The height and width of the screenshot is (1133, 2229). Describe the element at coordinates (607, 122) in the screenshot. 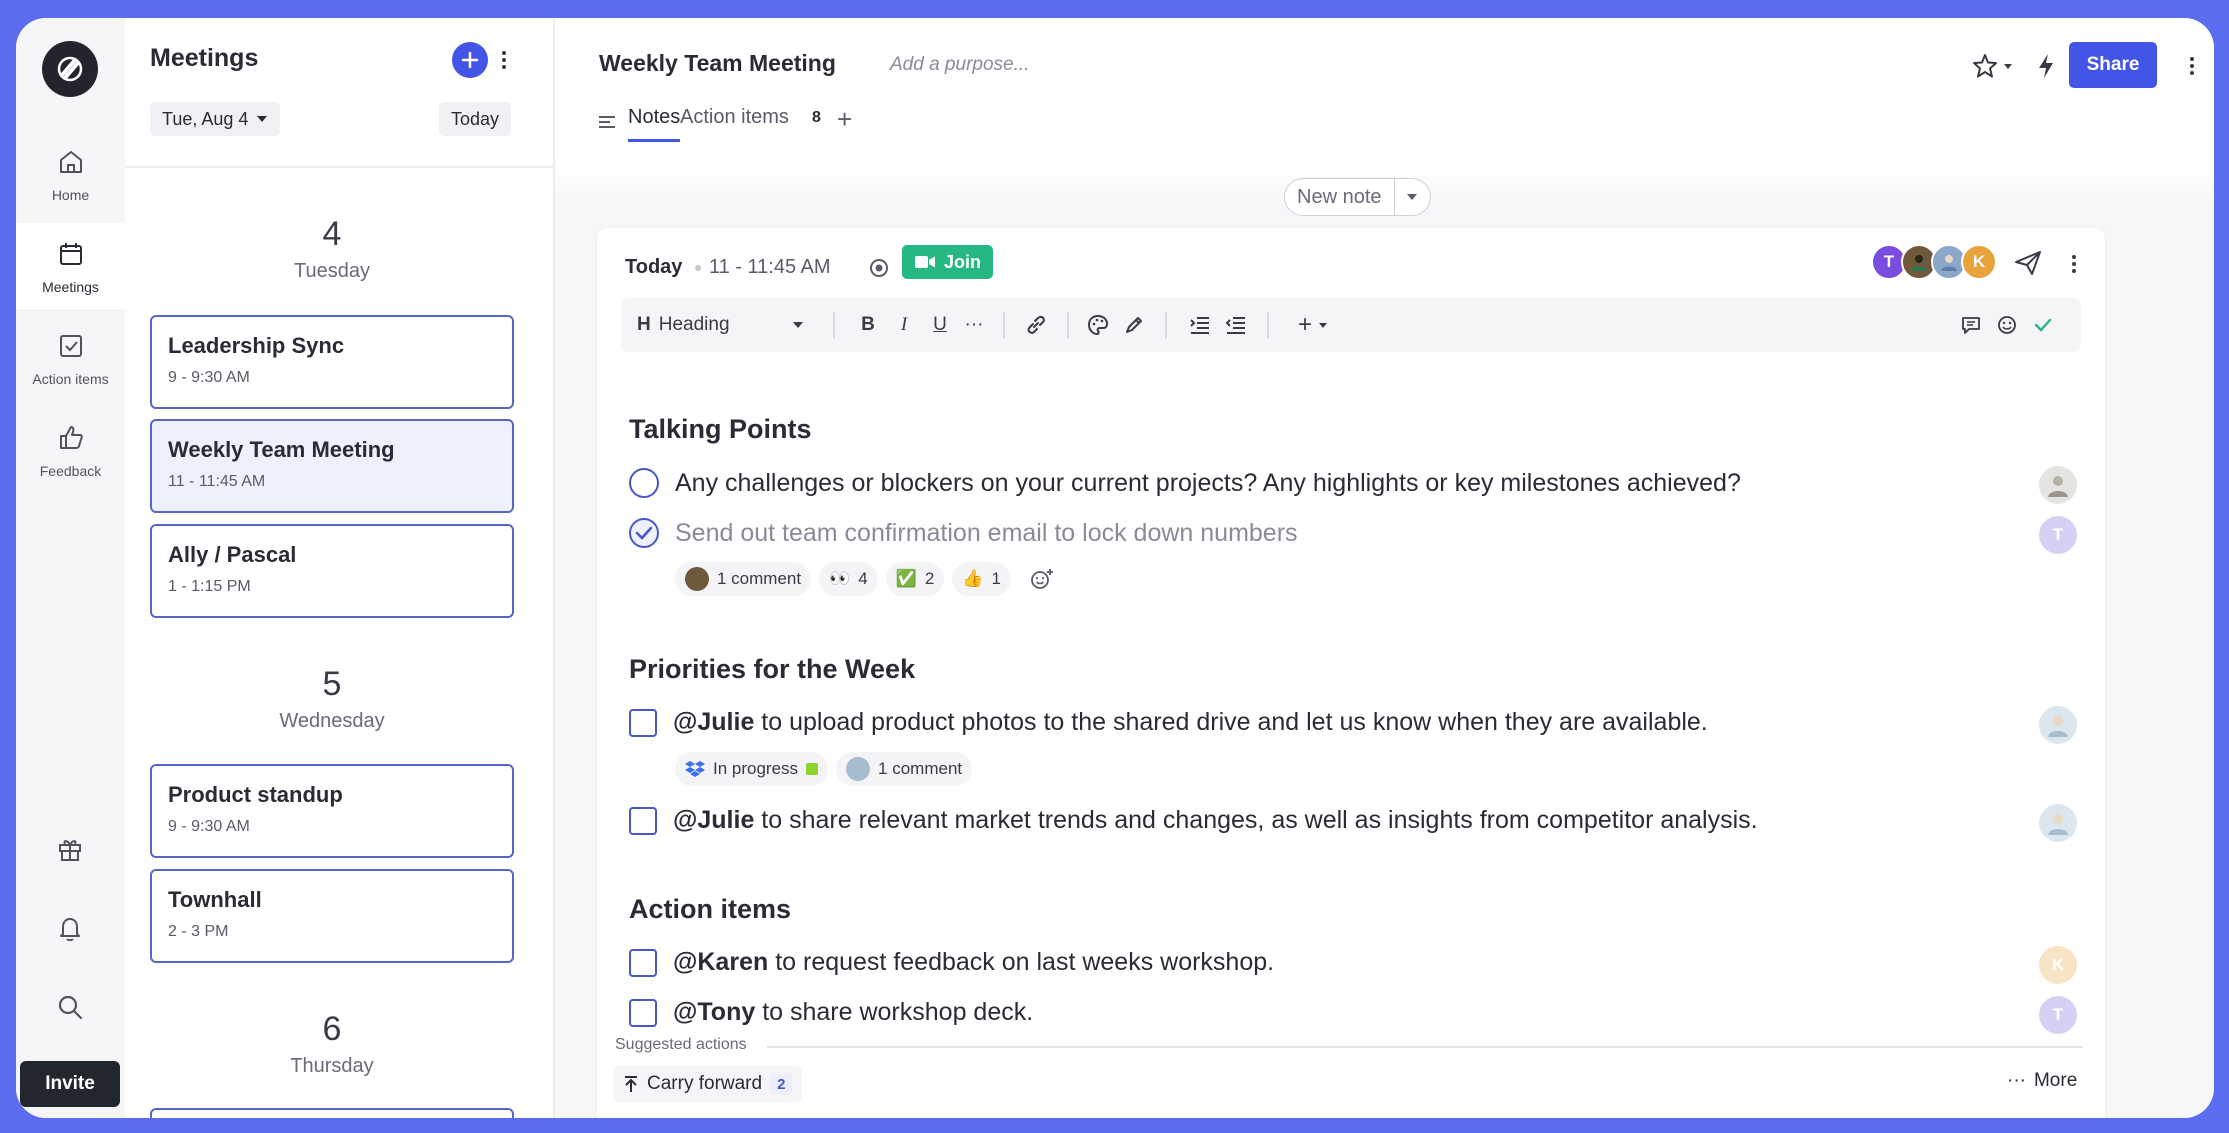

I see `menu-icon` at that location.